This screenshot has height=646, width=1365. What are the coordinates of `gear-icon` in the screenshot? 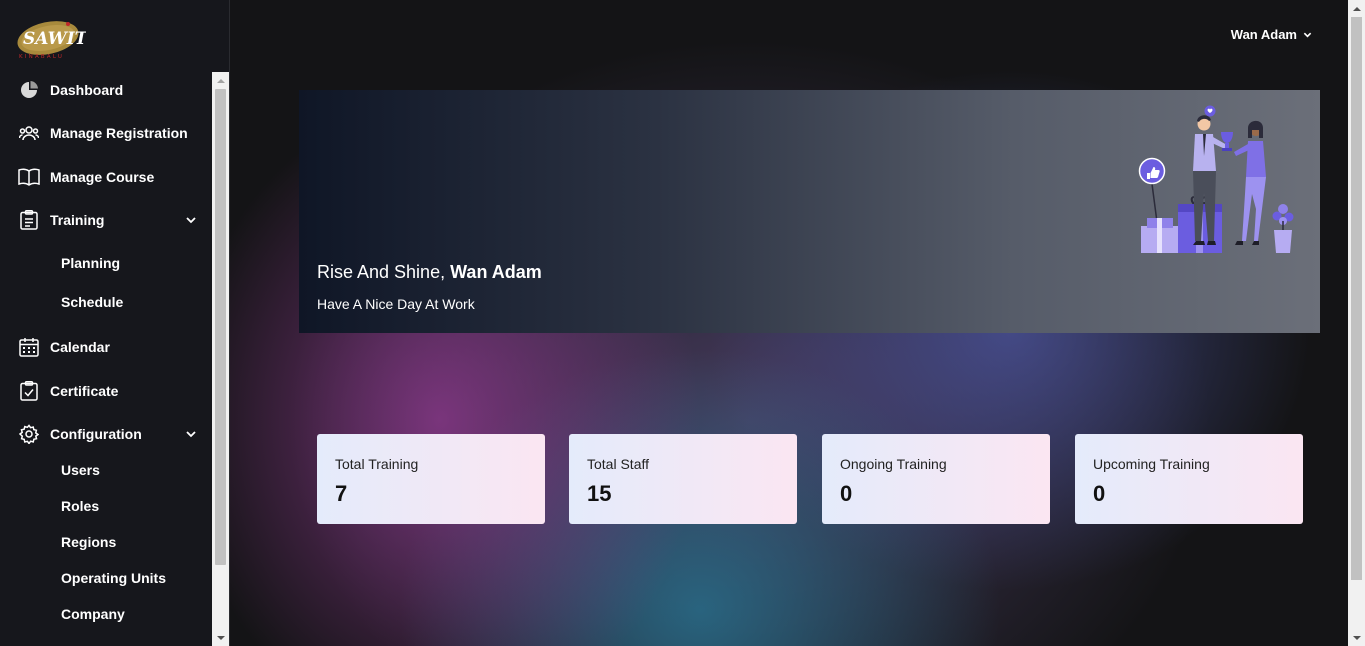 It's located at (29, 434).